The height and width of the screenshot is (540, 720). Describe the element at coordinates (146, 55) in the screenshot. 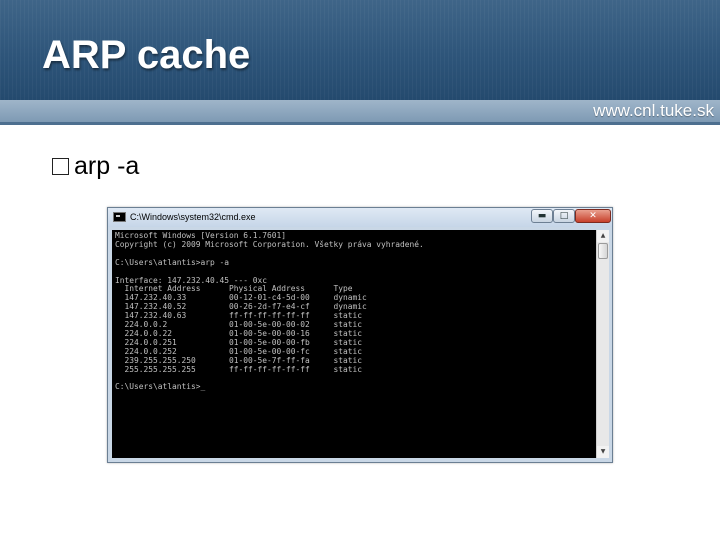

I see `slide-title: ARP cache` at that location.